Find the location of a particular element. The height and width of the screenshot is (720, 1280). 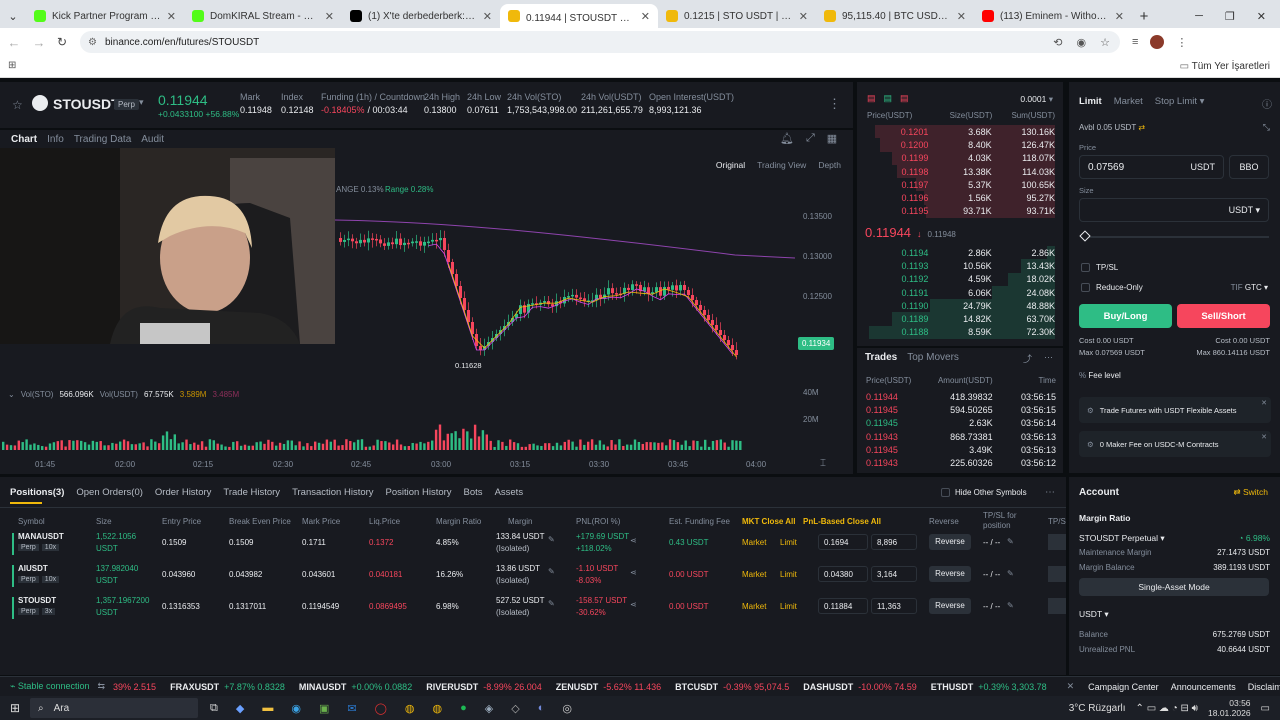

transfer-icon: ⇄ is located at coordinates (1141, 127).